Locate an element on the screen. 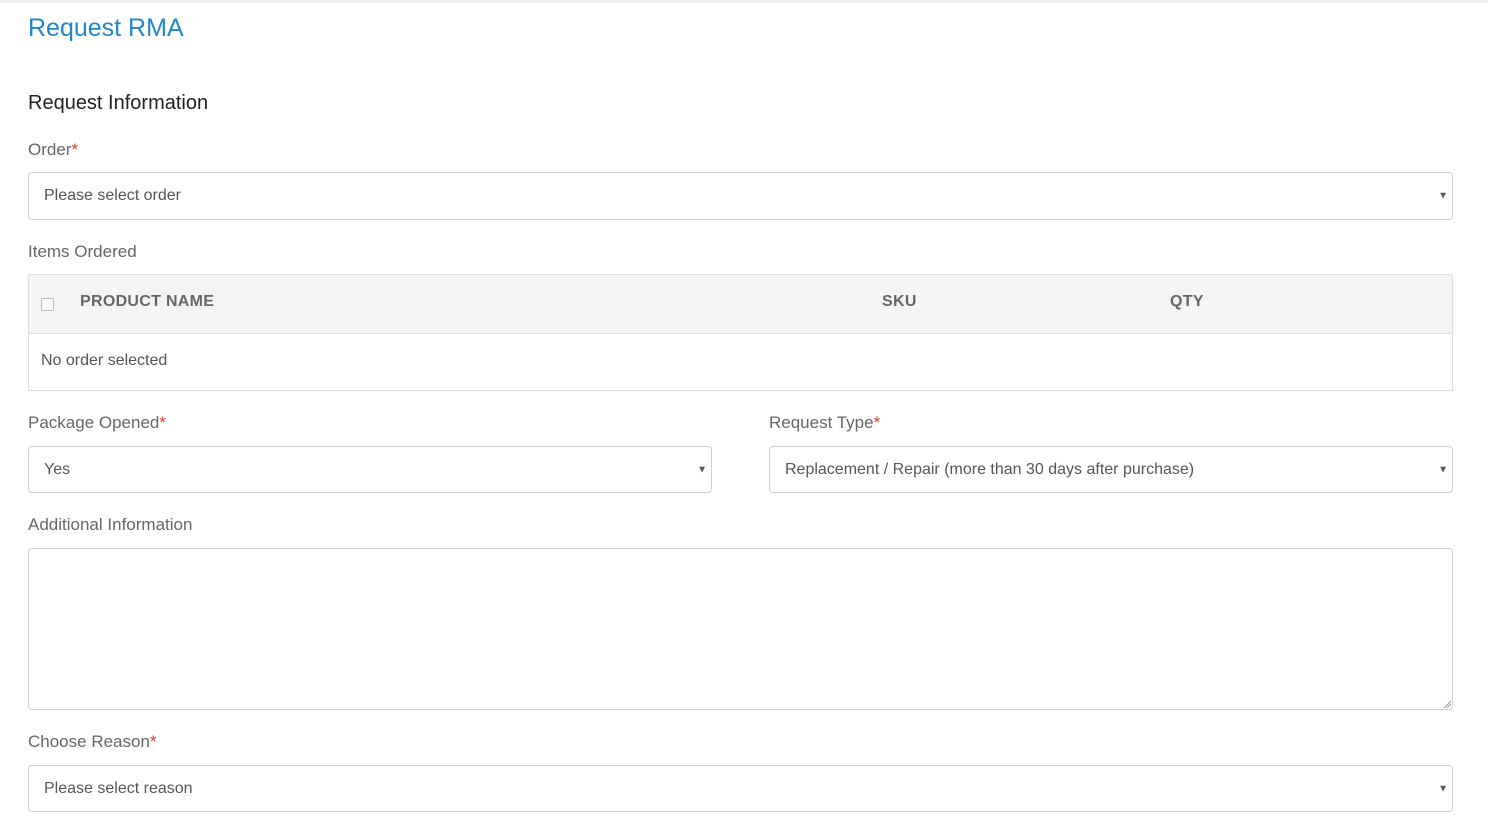 This screenshot has width=1488, height=817. order-label: Order* is located at coordinates (53, 150).